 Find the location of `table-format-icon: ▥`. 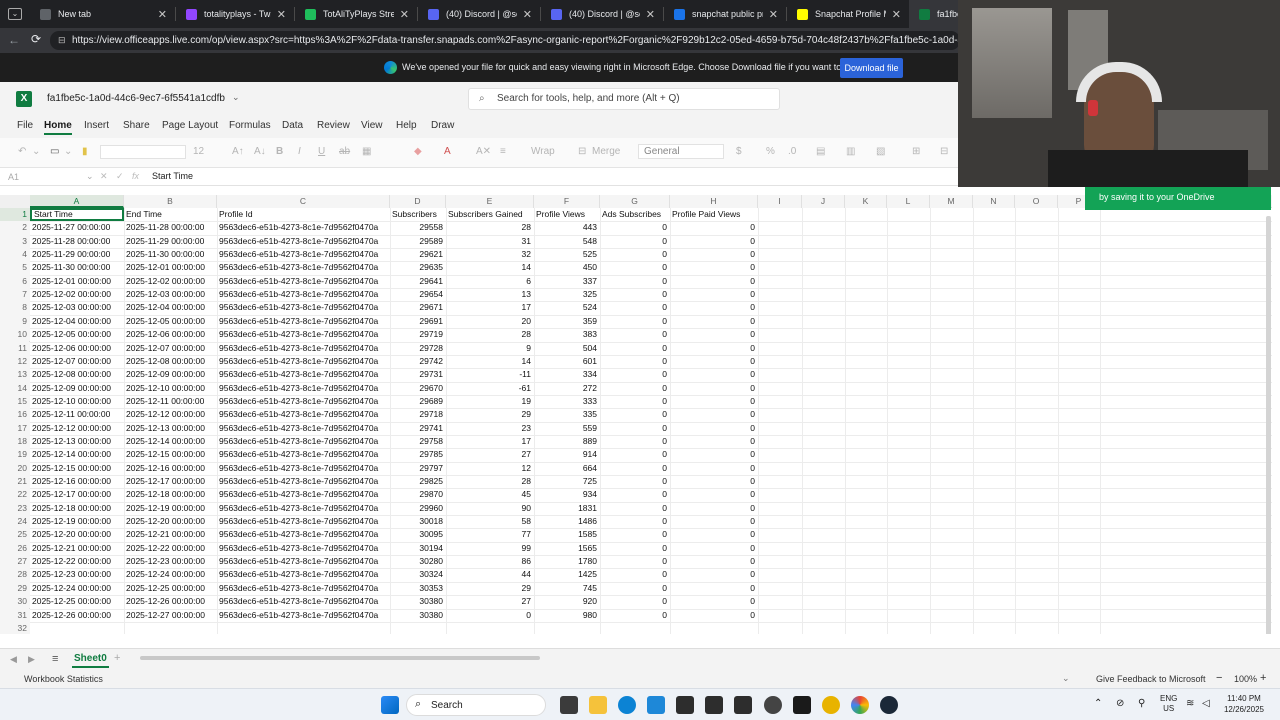

table-format-icon: ▥ is located at coordinates (850, 151).